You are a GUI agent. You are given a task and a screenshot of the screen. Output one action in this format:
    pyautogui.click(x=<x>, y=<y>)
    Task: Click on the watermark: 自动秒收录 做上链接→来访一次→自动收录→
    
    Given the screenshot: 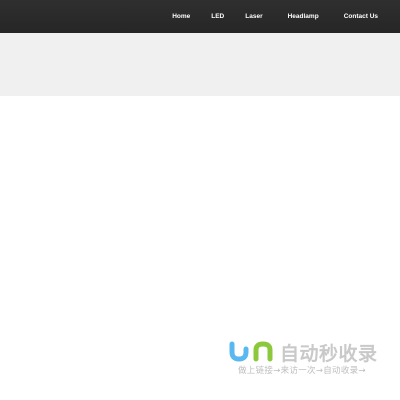 What is the action you would take?
    pyautogui.click(x=308, y=359)
    